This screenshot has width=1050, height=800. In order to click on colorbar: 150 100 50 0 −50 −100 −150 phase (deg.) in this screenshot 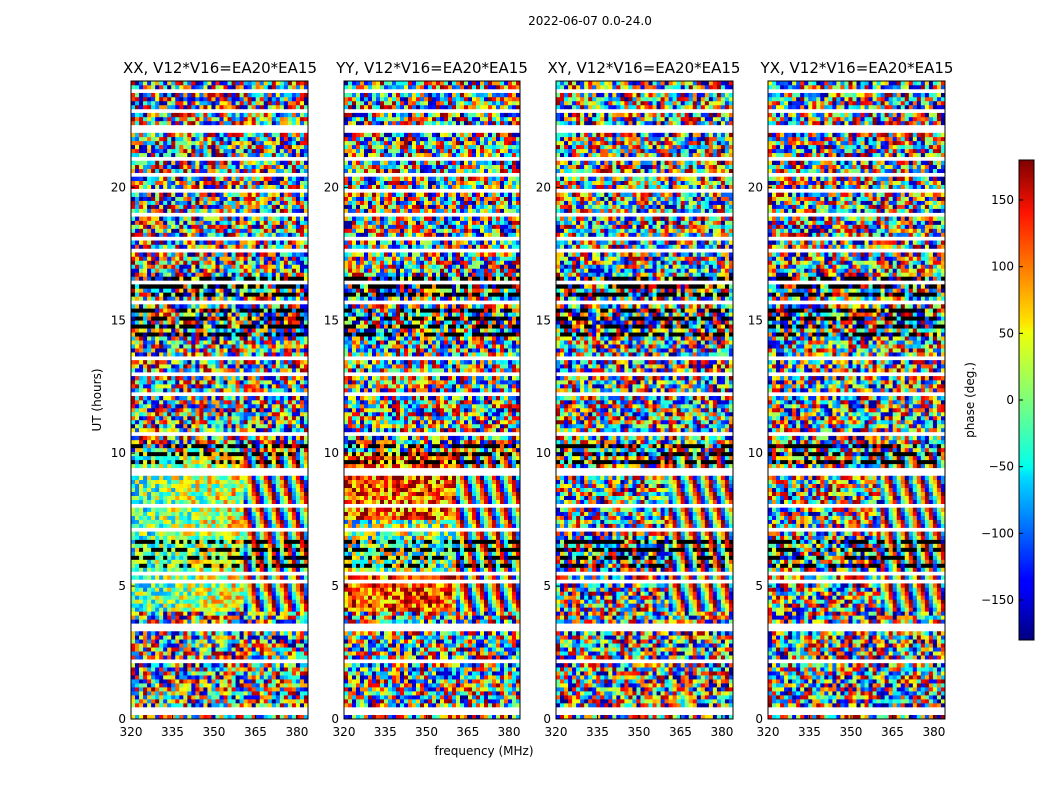, I will do `click(999, 400)`.